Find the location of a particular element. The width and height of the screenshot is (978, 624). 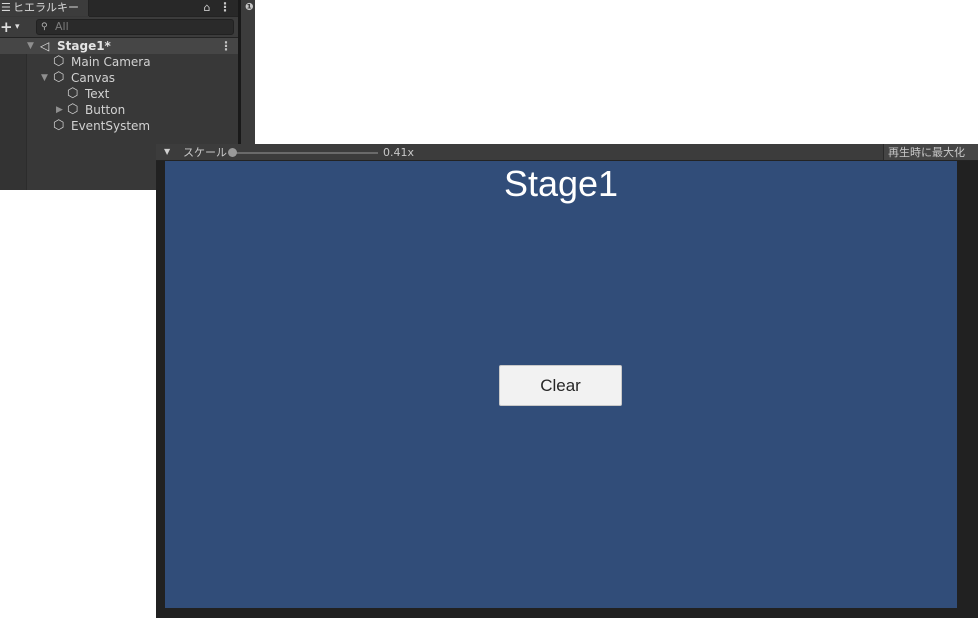

hierarchy-tab: ☰ ヒエラルキー is located at coordinates (44, 8).